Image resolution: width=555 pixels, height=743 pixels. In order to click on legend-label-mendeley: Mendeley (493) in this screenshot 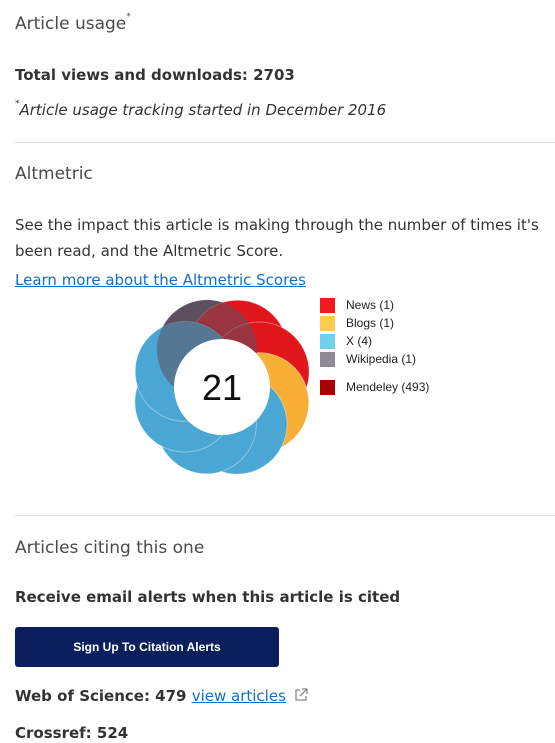, I will do `click(388, 387)`.